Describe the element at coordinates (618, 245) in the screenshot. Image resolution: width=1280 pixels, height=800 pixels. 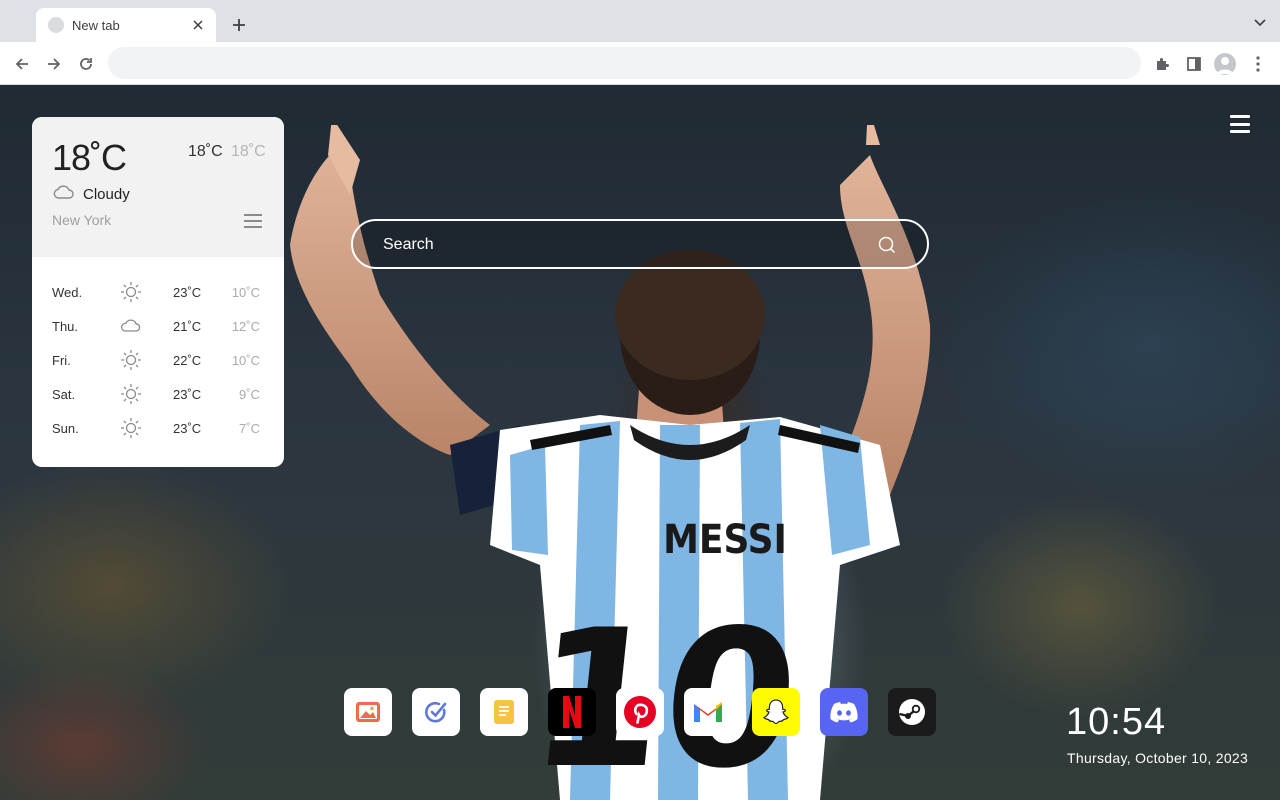
I see `search-input` at that location.